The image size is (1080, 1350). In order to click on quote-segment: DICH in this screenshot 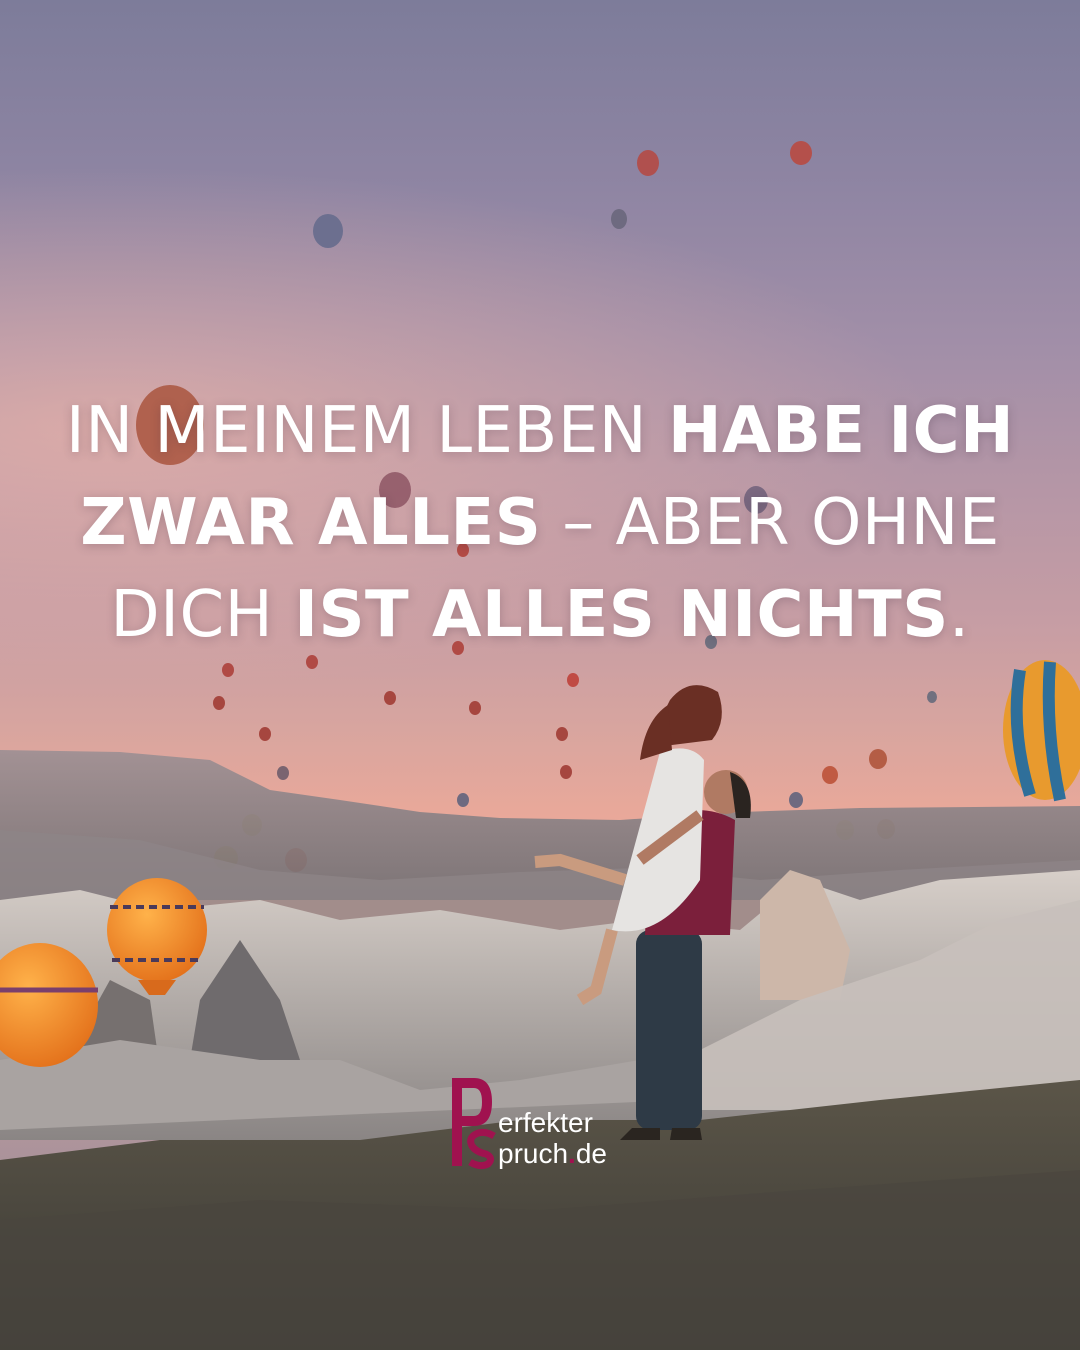, I will do `click(202, 615)`.